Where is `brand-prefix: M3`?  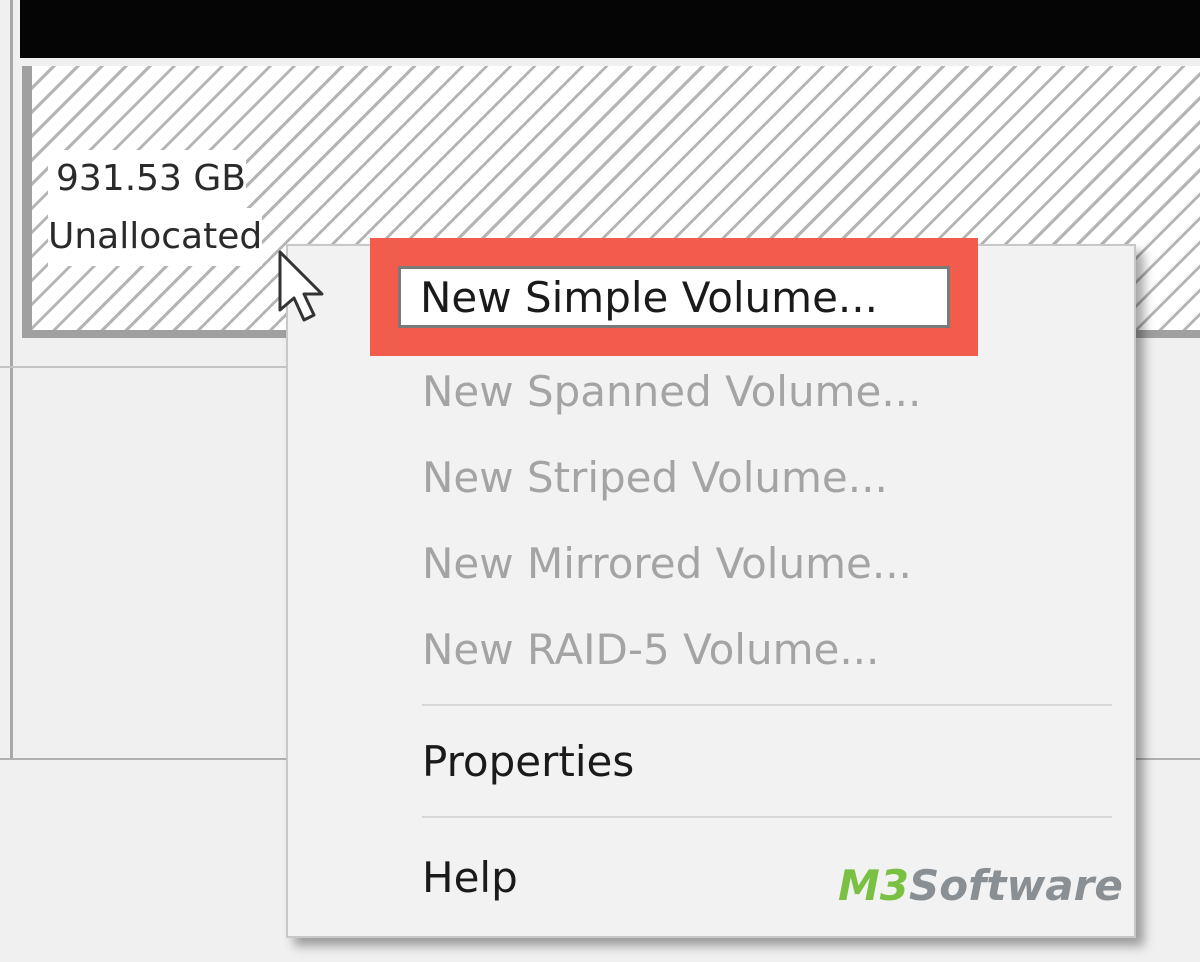 brand-prefix: M3 is located at coordinates (874, 885).